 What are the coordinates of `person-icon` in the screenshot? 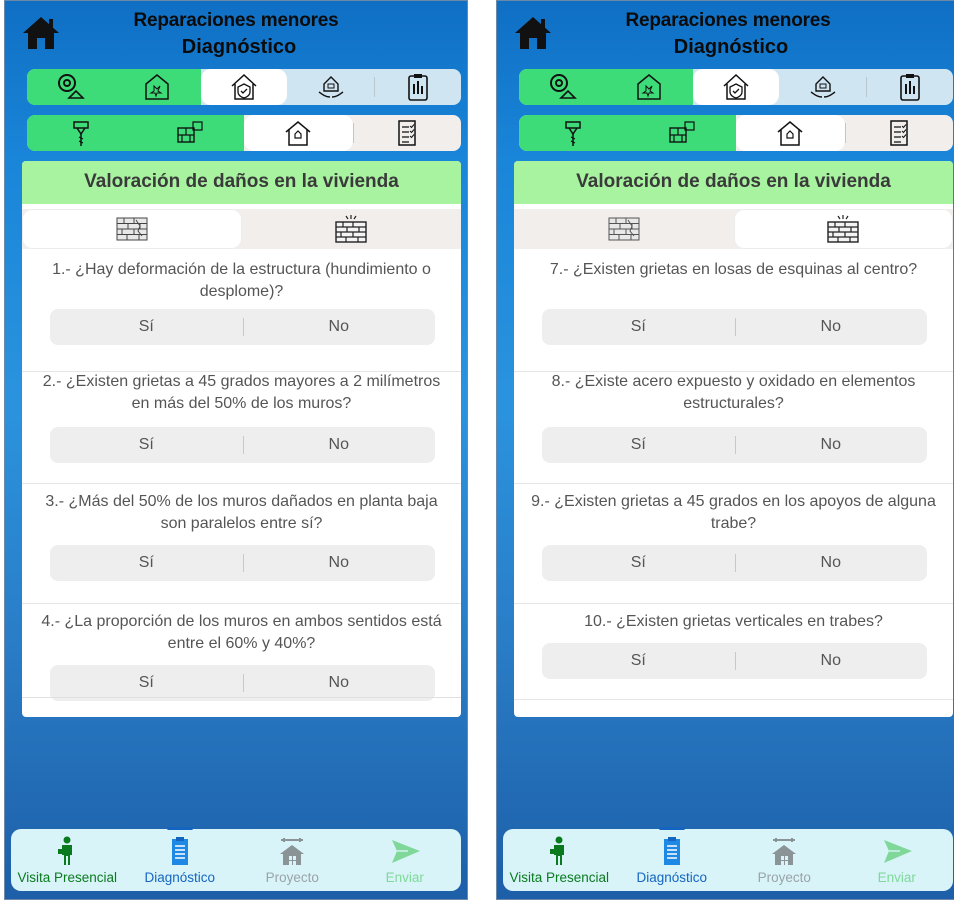 It's located at (65, 850).